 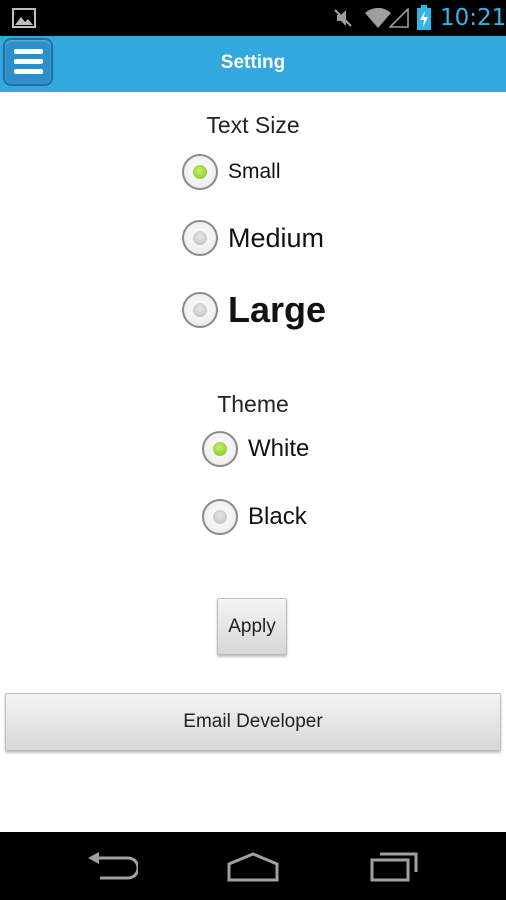 I want to click on text-size-heading: Text Size, so click(x=253, y=125).